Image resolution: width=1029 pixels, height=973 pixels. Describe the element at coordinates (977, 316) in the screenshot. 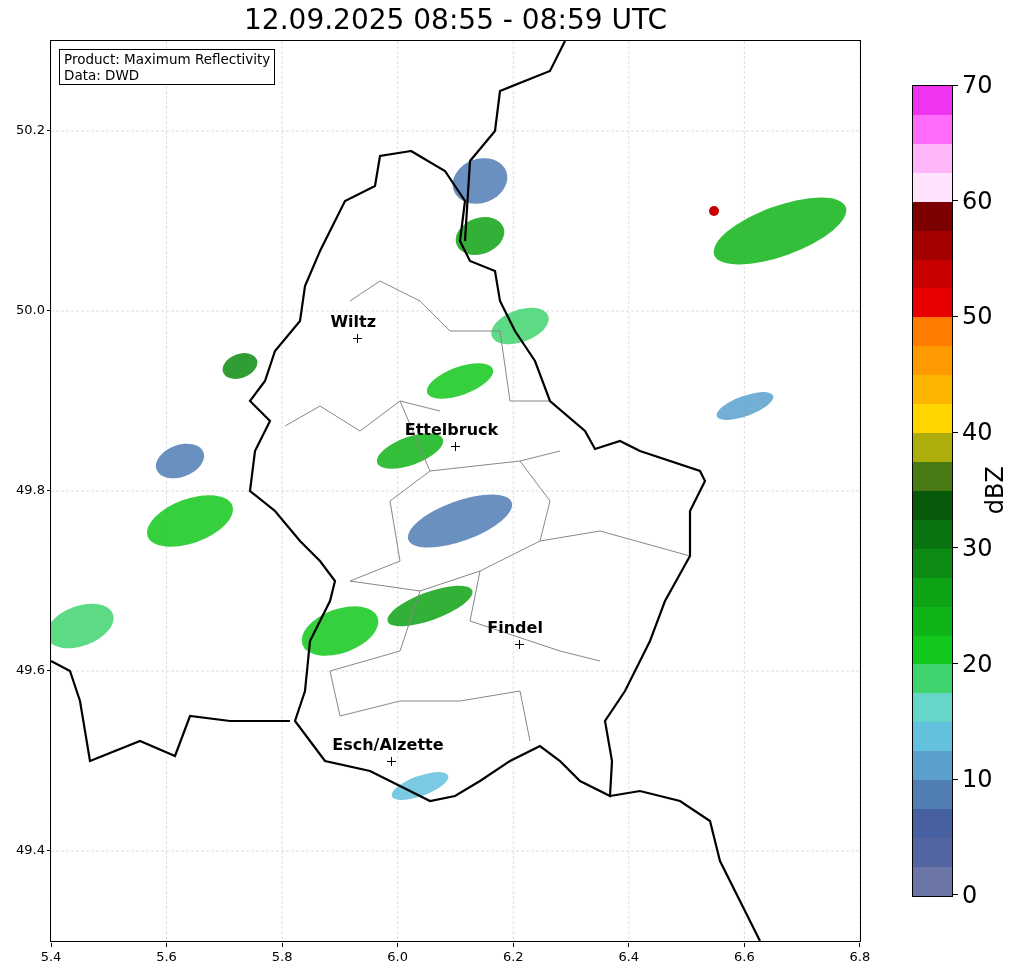

I see `colorbar-tick-label: 50` at that location.